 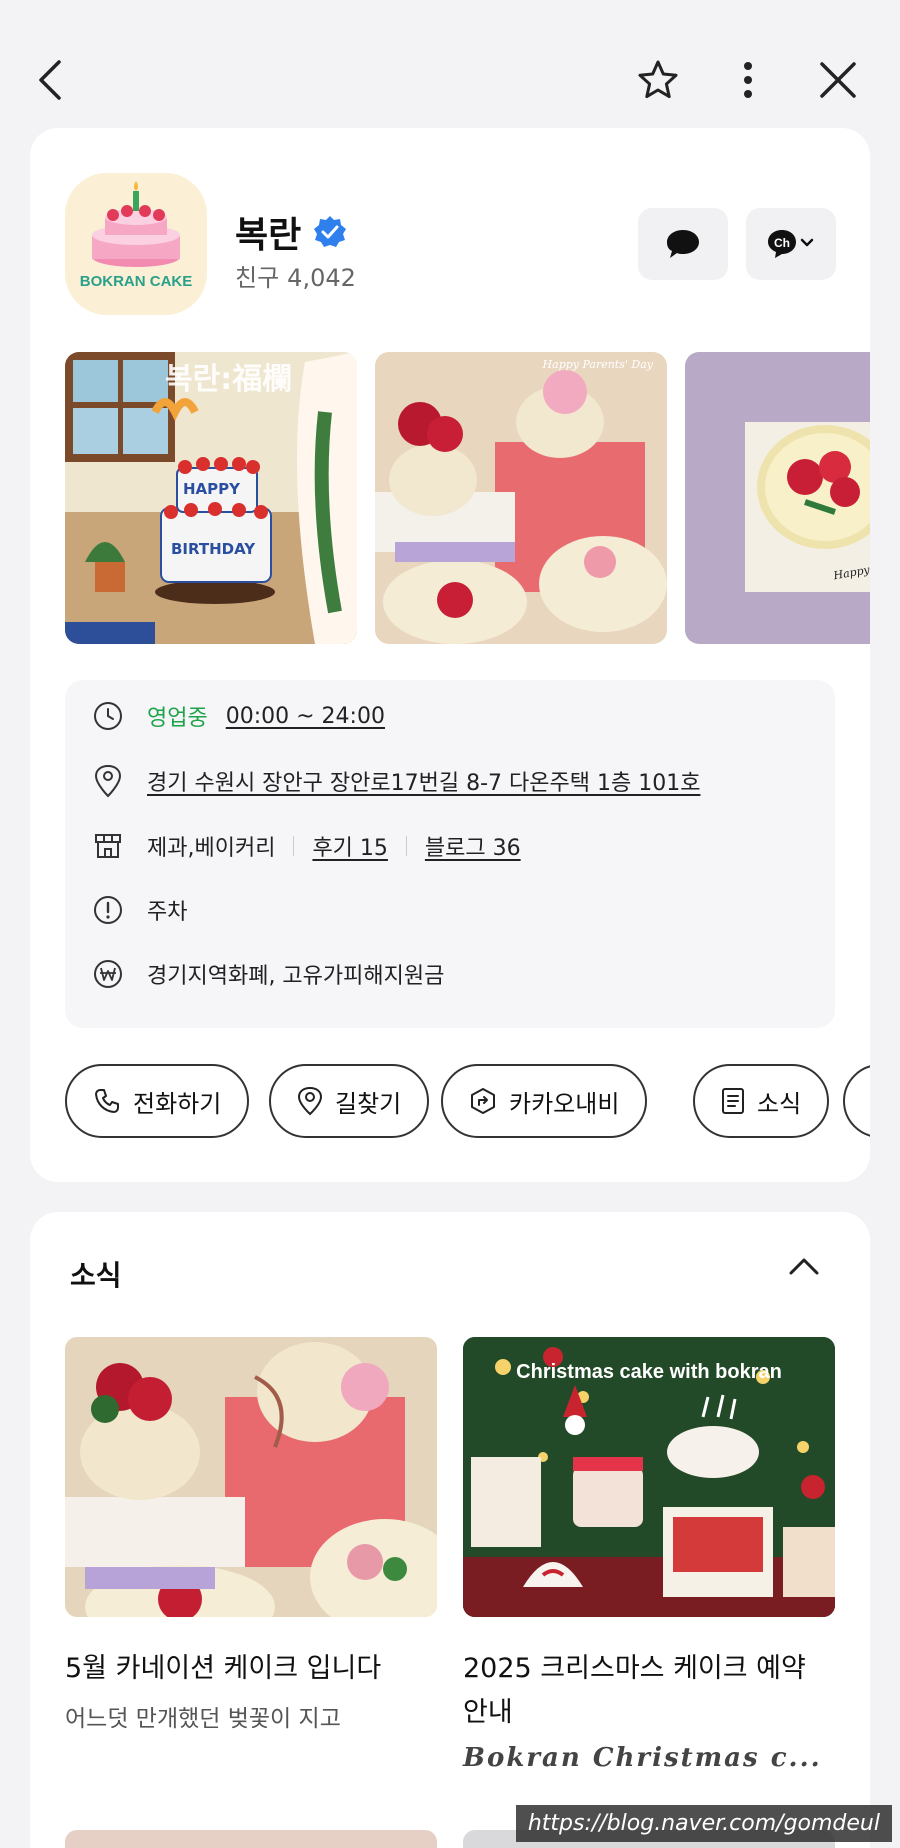 I want to click on won-currency-icon, so click(x=108, y=974).